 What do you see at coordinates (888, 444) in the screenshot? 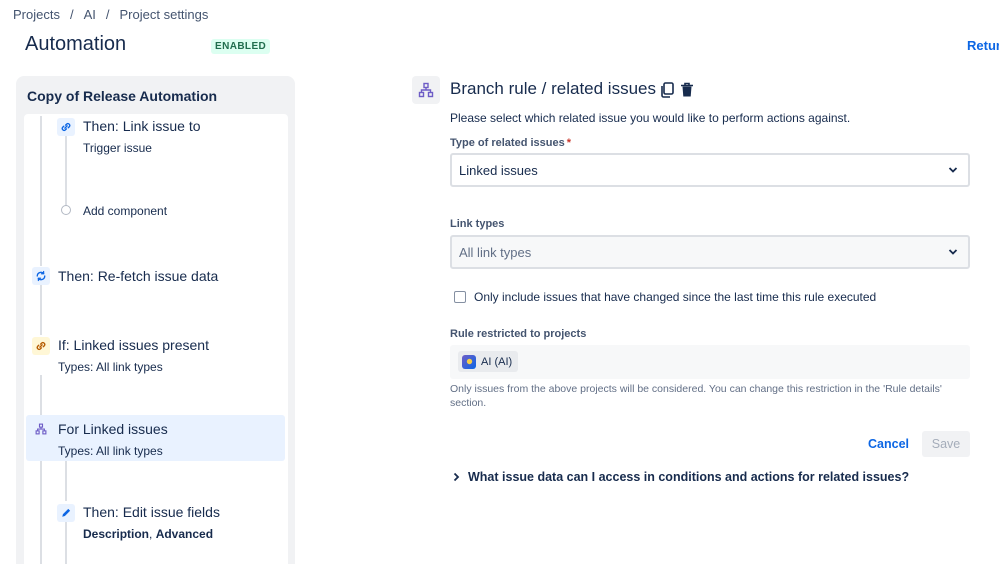
I see `cancel-button: Cancel` at bounding box center [888, 444].